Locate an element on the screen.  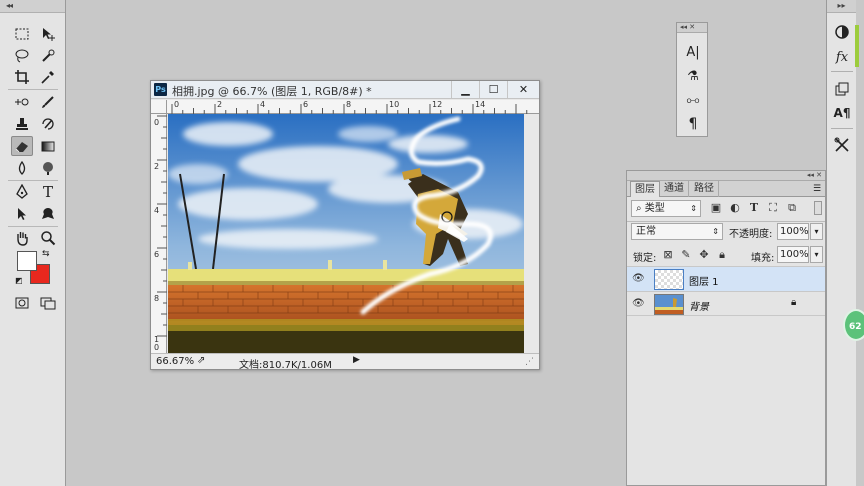
filter-type-icon: T is located at coordinates (754, 208).